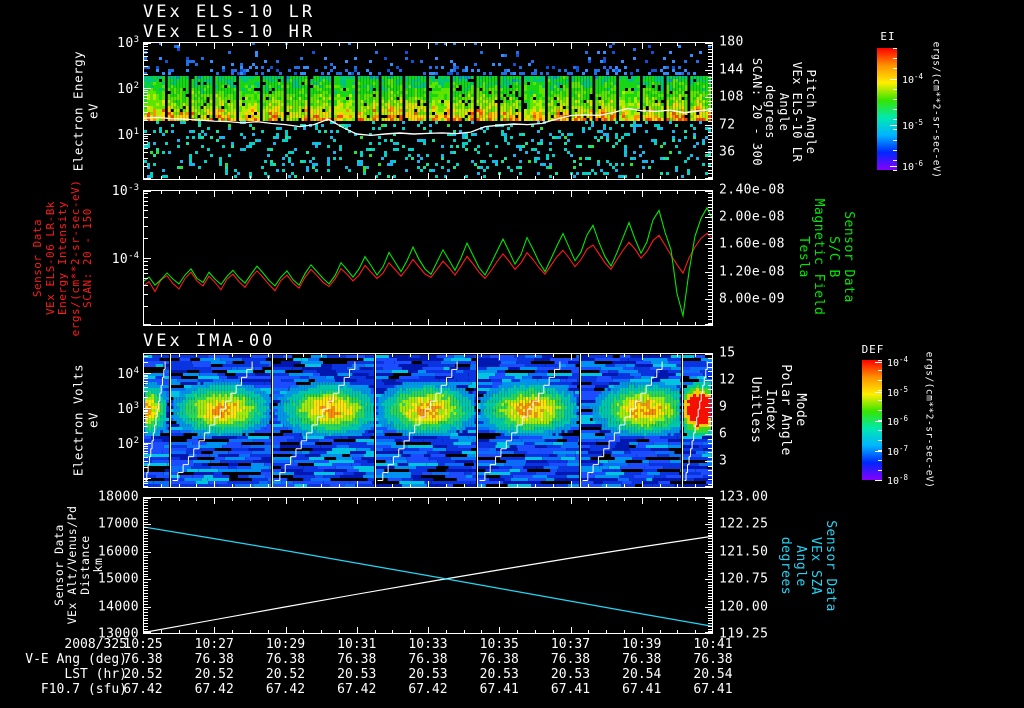 The image size is (1024, 708). What do you see at coordinates (898, 391) in the screenshot?
I see `colorbar-def-tick-label-1: 10-5` at bounding box center [898, 391].